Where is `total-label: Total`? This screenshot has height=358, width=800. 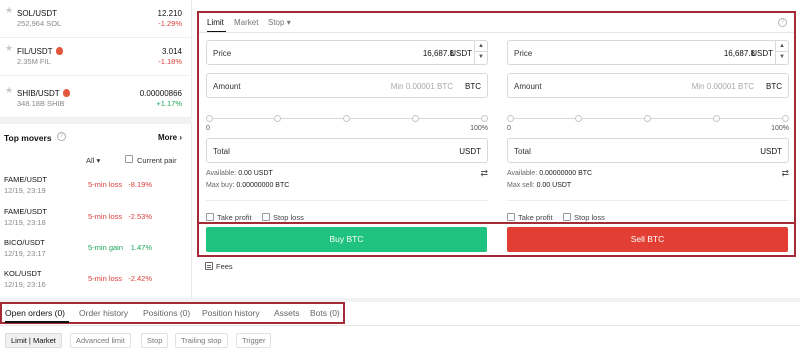 total-label: Total is located at coordinates (522, 151).